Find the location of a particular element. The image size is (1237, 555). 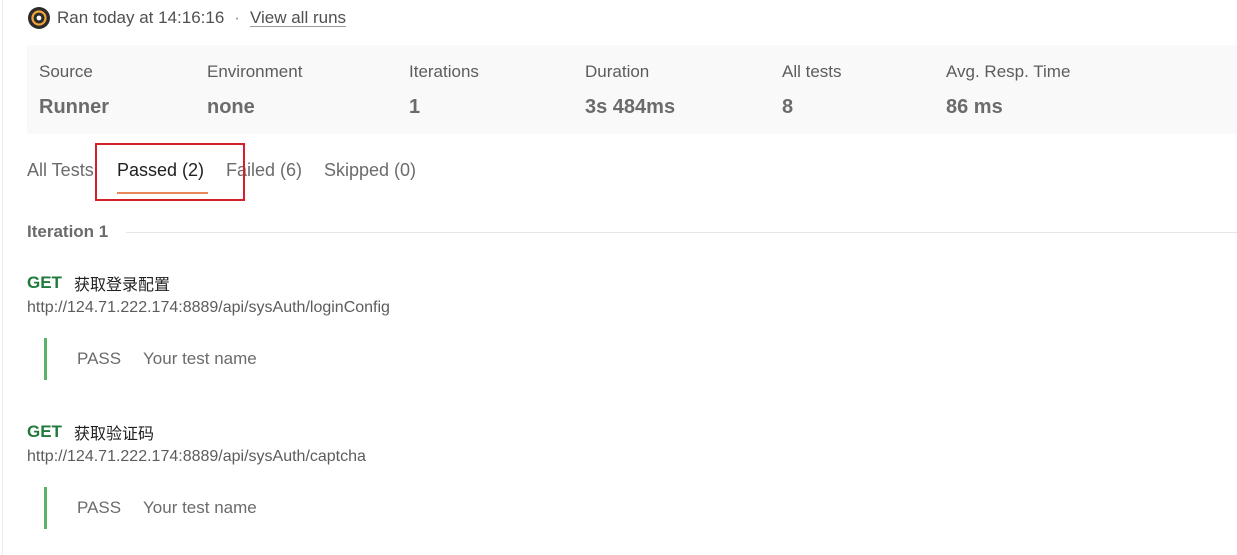

left-divider is located at coordinates (2, 277).